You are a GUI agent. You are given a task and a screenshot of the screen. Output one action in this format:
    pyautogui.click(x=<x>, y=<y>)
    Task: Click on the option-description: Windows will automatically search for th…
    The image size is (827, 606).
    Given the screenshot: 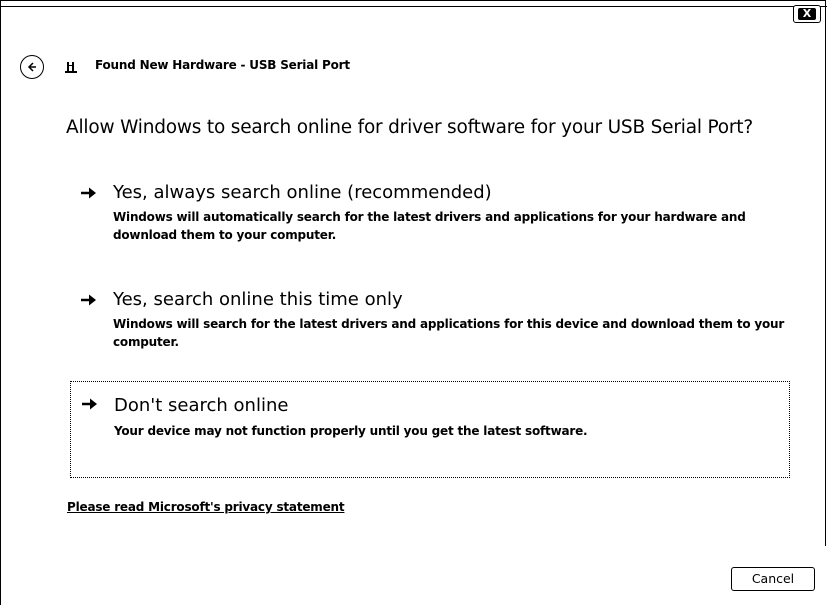 What is the action you would take?
    pyautogui.click(x=429, y=226)
    